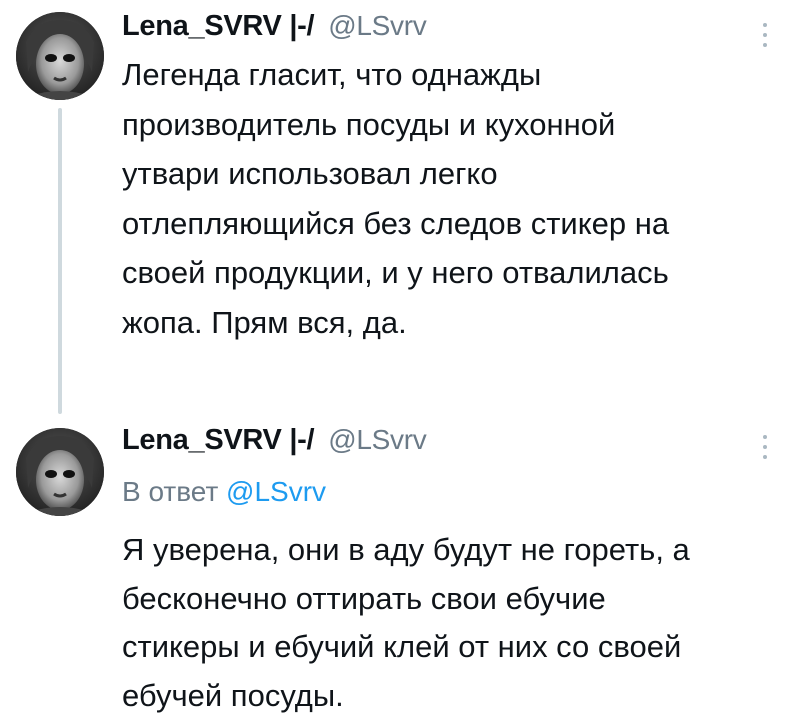  I want to click on reply-to-mention-link: @LSvrv, so click(276, 491).